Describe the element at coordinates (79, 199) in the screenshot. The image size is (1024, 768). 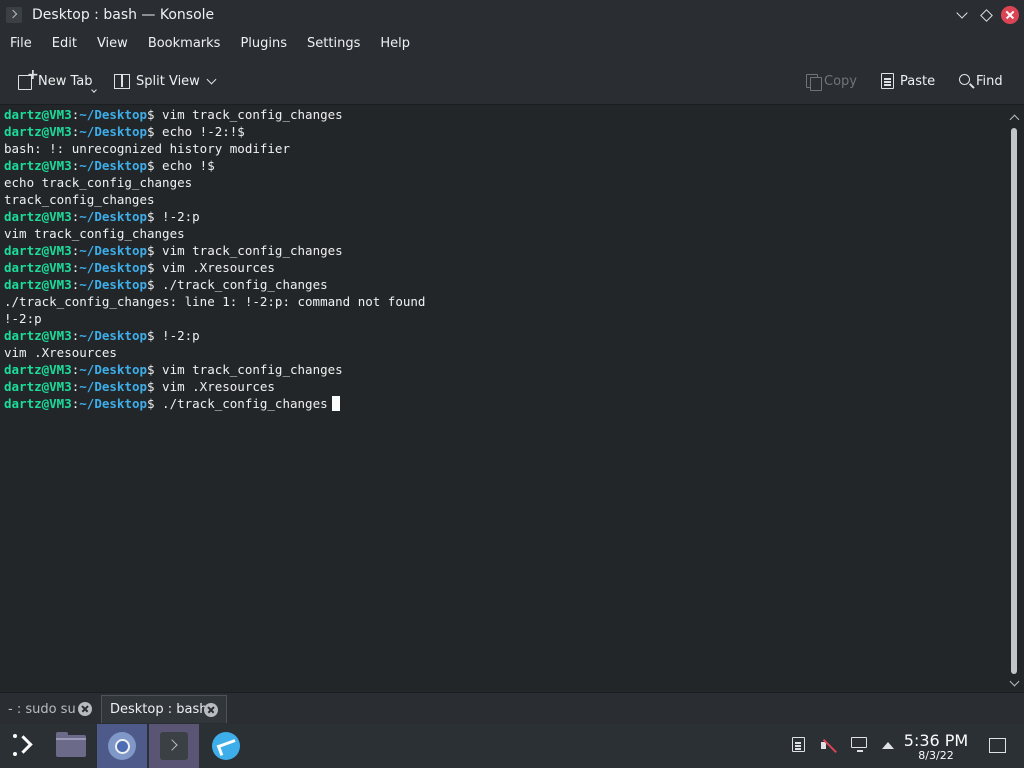
I see `output-text: track_config_changes` at that location.